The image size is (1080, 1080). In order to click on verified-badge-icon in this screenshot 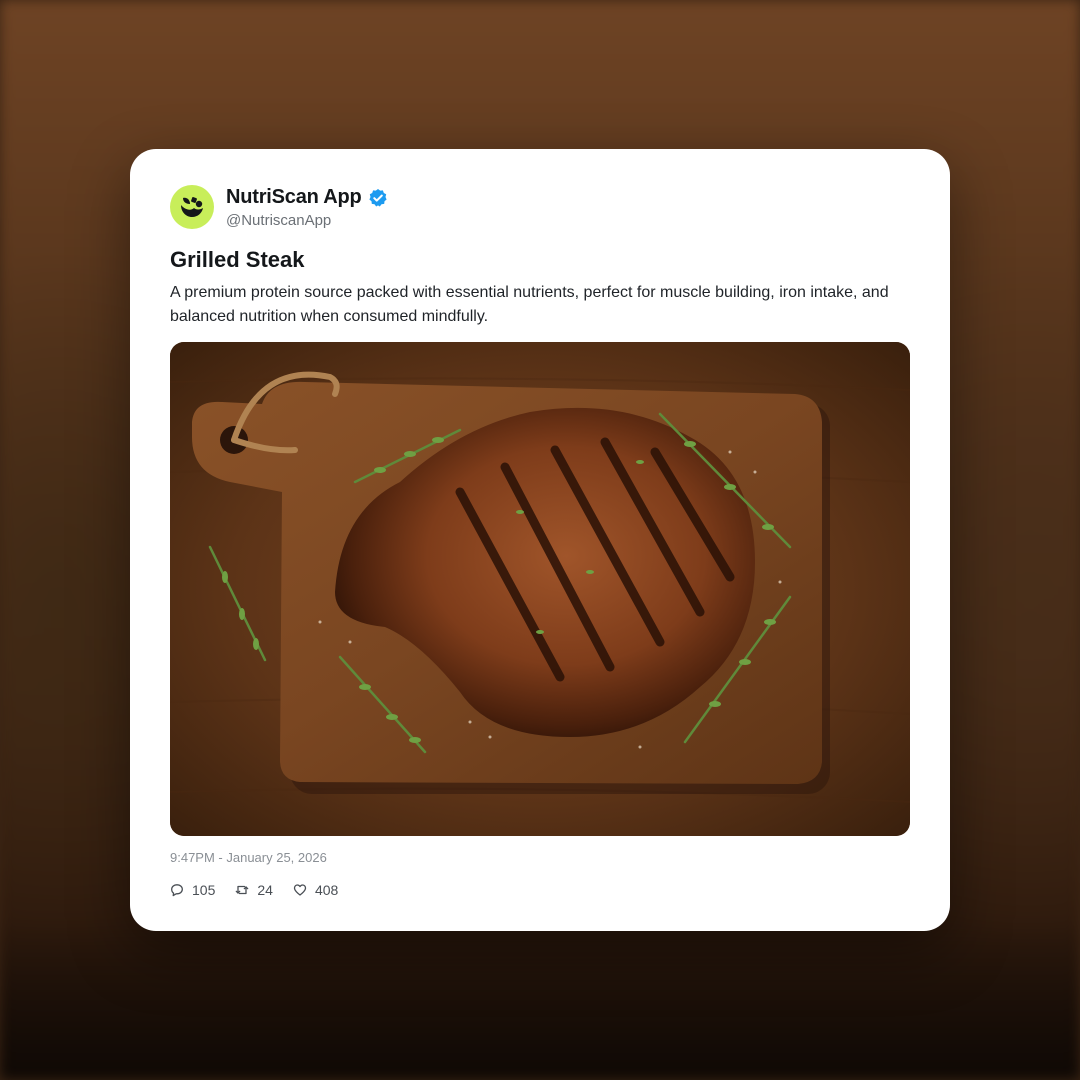, I will do `click(378, 198)`.